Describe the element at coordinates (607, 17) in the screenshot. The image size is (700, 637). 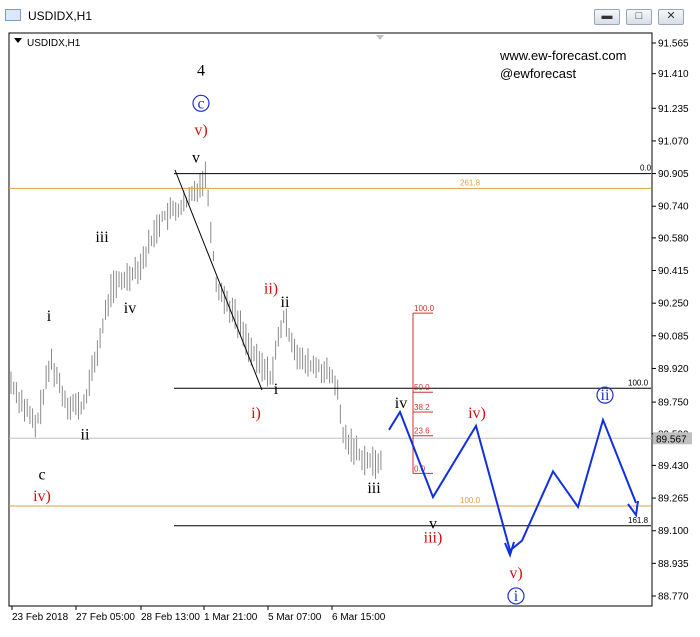
I see `minimize-button: ▬` at that location.